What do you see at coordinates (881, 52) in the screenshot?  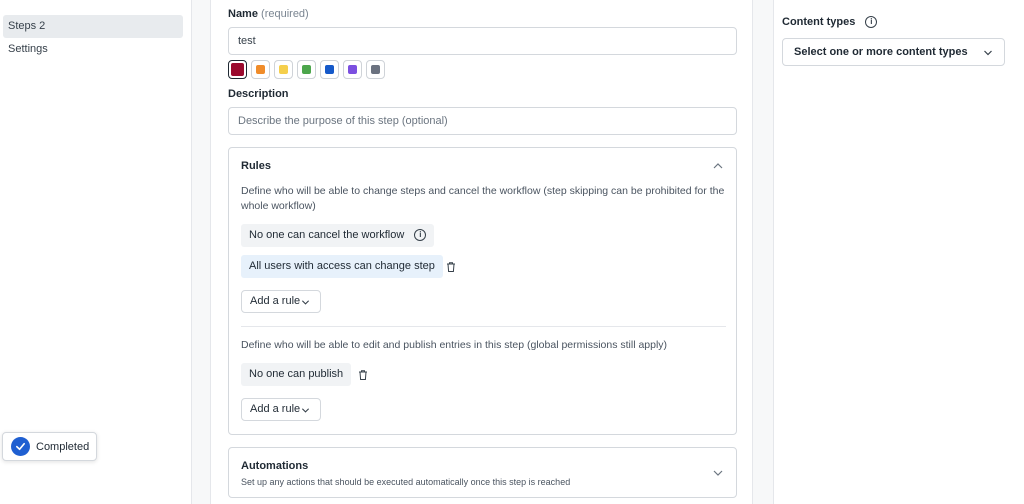 I see `content-types-placeholder: Select one or more content types` at bounding box center [881, 52].